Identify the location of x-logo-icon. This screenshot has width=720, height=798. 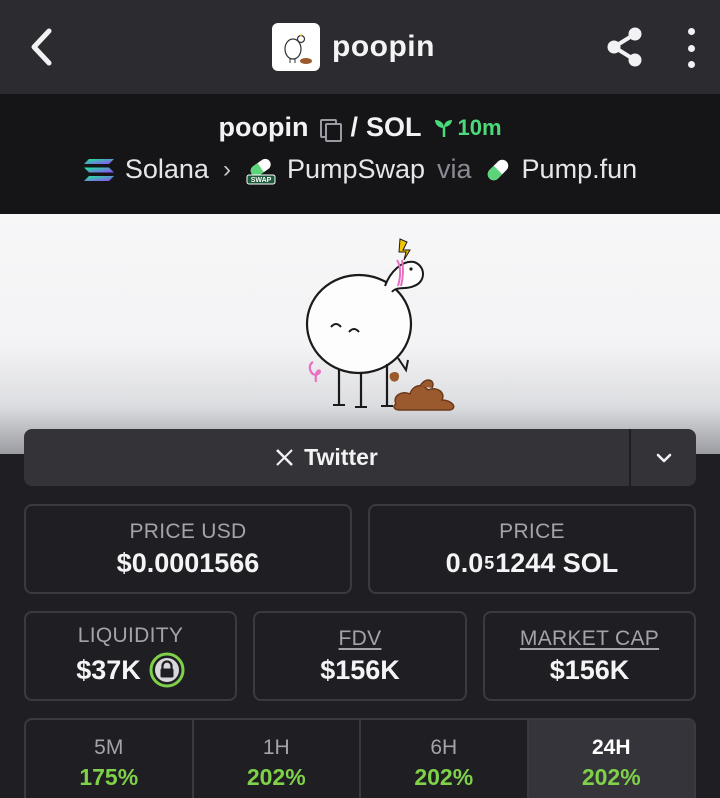
(285, 457).